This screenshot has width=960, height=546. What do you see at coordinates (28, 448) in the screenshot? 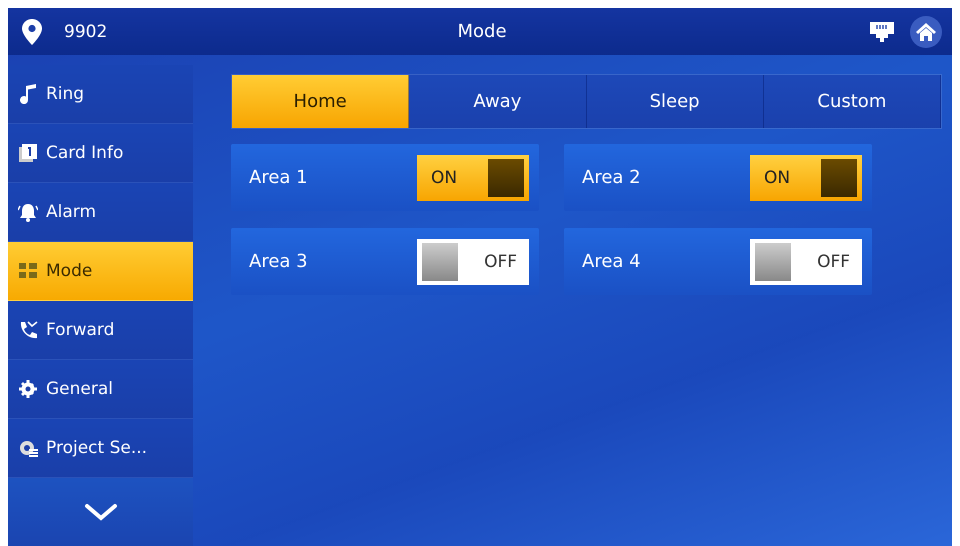
I see `gear-with-list-icon` at bounding box center [28, 448].